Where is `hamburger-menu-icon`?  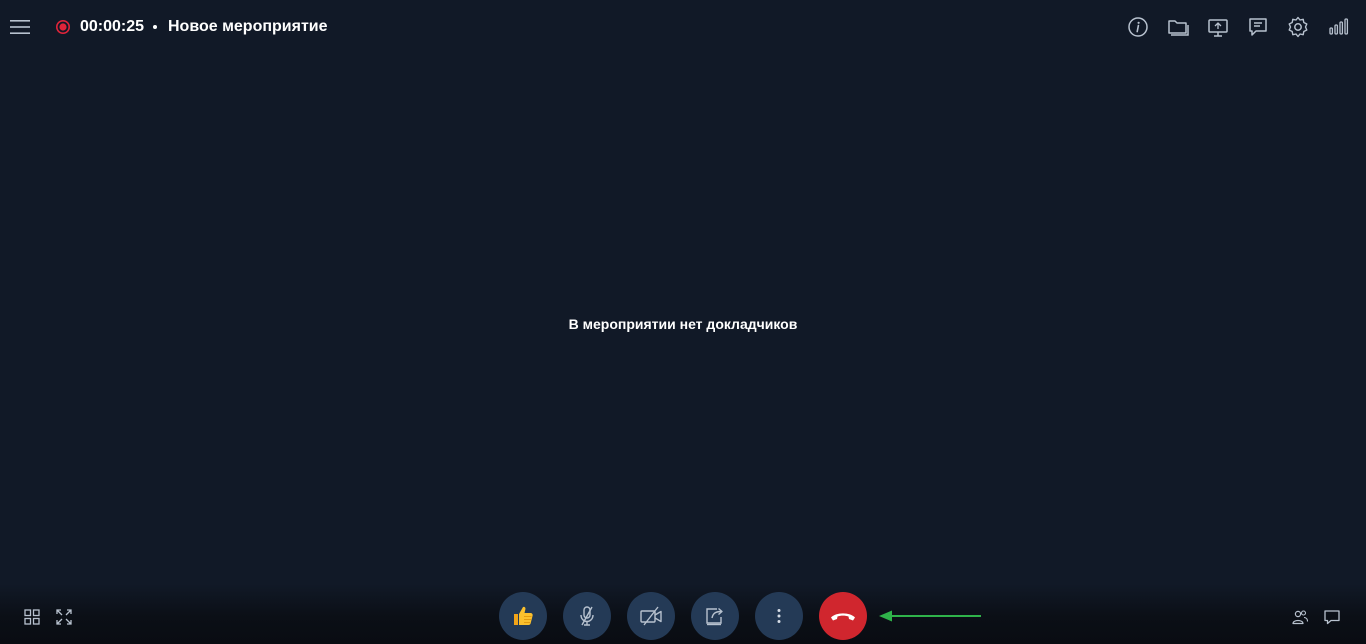 hamburger-menu-icon is located at coordinates (20, 27).